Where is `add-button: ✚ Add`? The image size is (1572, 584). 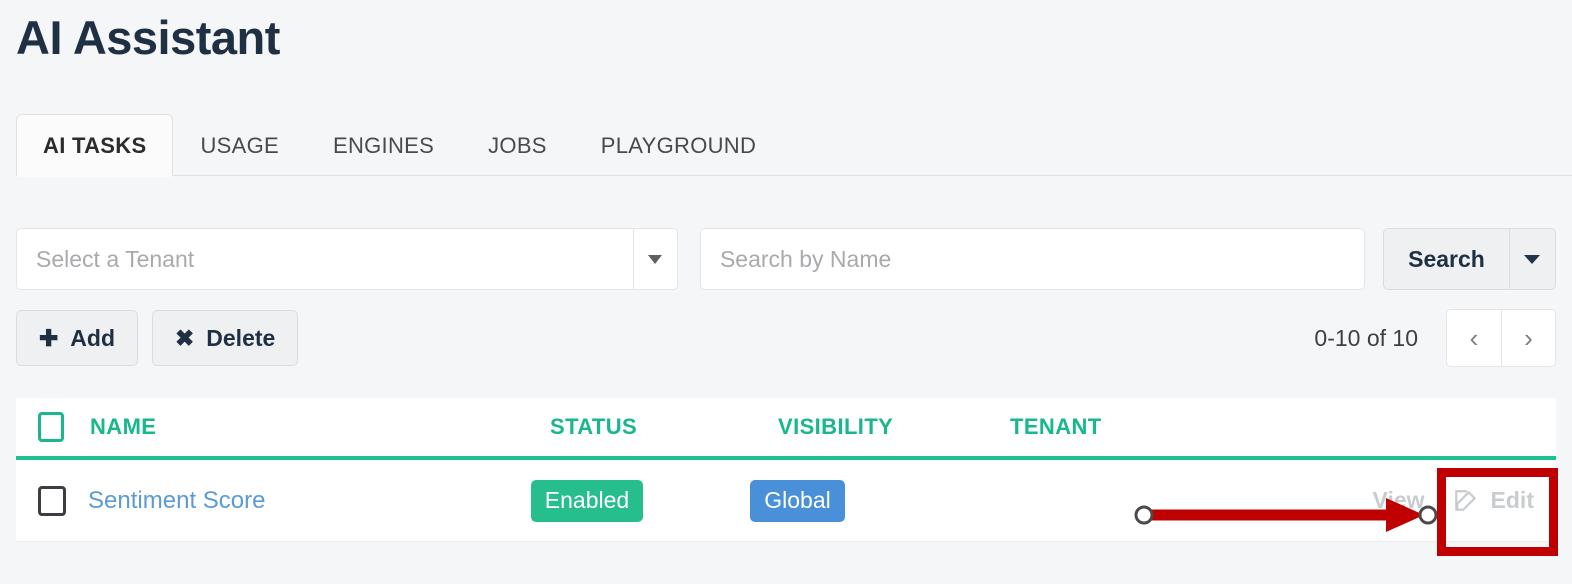 add-button: ✚ Add is located at coordinates (77, 338).